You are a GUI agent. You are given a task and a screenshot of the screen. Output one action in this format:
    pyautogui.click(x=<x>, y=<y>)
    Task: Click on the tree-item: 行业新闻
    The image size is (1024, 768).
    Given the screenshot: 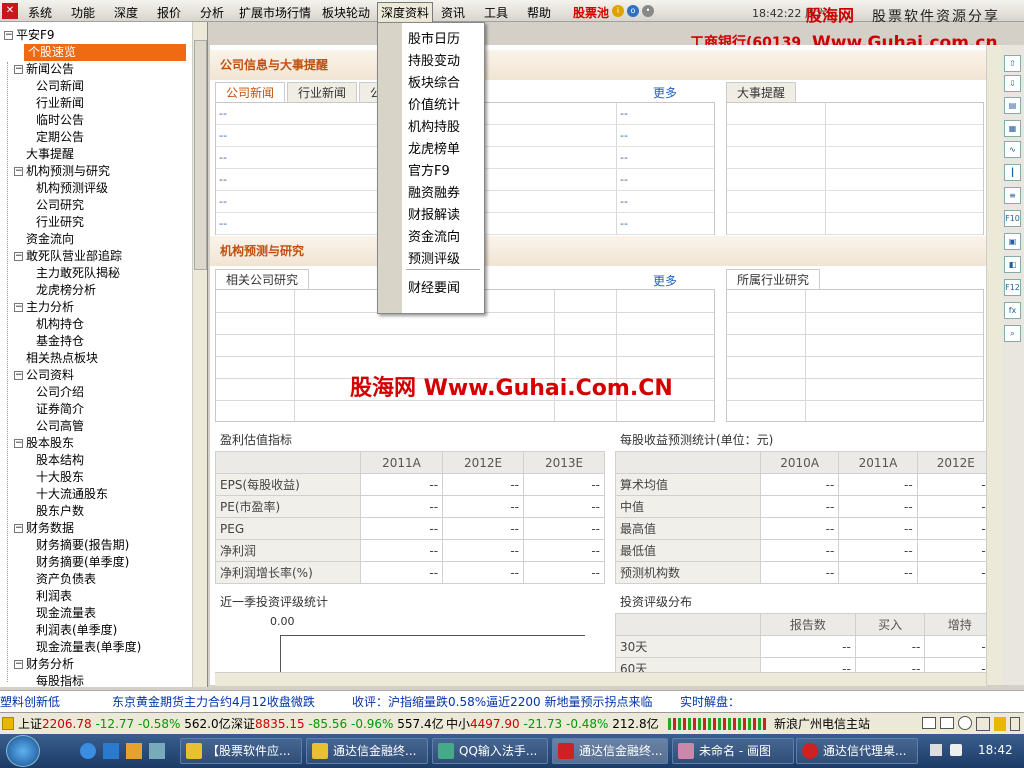 What is the action you would take?
    pyautogui.click(x=60, y=103)
    